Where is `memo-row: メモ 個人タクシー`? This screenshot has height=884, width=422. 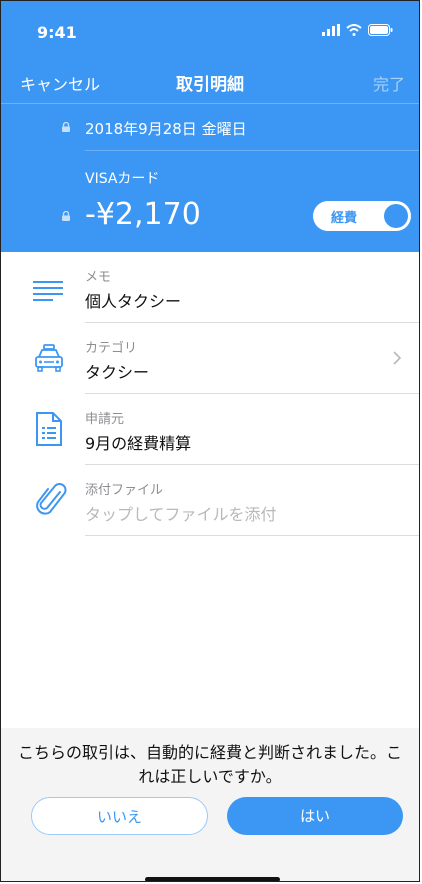 memo-row: メモ 個人タクシー is located at coordinates (210, 287).